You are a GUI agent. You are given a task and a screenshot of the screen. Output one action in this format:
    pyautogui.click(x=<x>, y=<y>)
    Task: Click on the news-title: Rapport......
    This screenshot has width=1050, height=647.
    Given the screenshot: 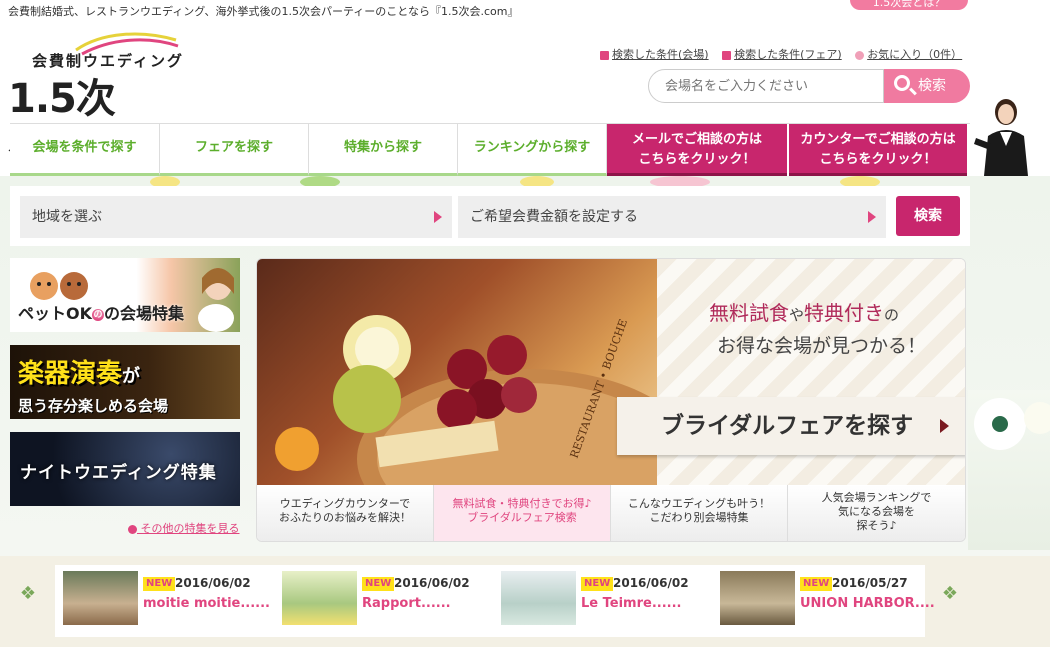 What is the action you would take?
    pyautogui.click(x=406, y=603)
    